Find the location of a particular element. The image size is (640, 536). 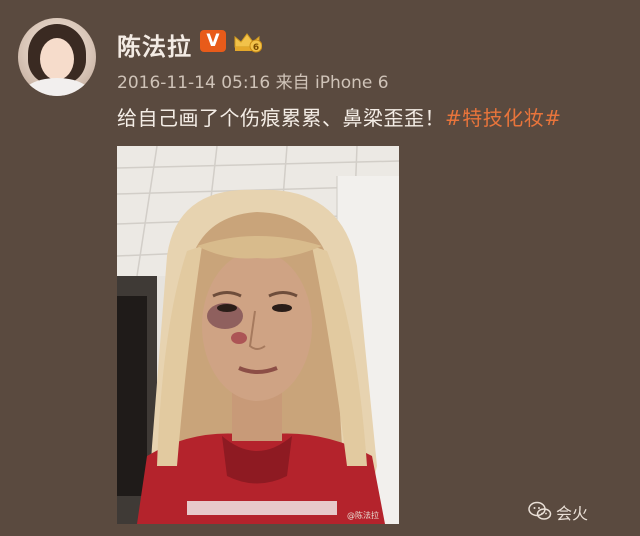

post-body: 给自己画了个伤痕累累、鼻梁歪歪！ is located at coordinates (281, 118).